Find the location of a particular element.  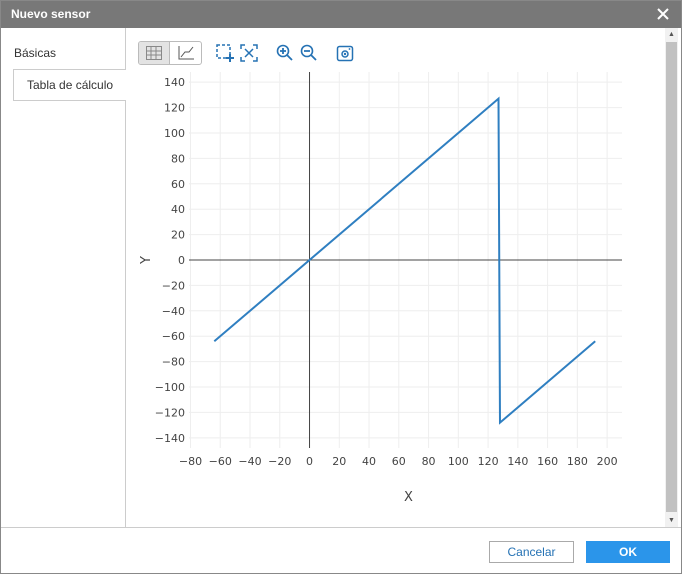

scroll-down-icon: ▼ is located at coordinates (671, 520).